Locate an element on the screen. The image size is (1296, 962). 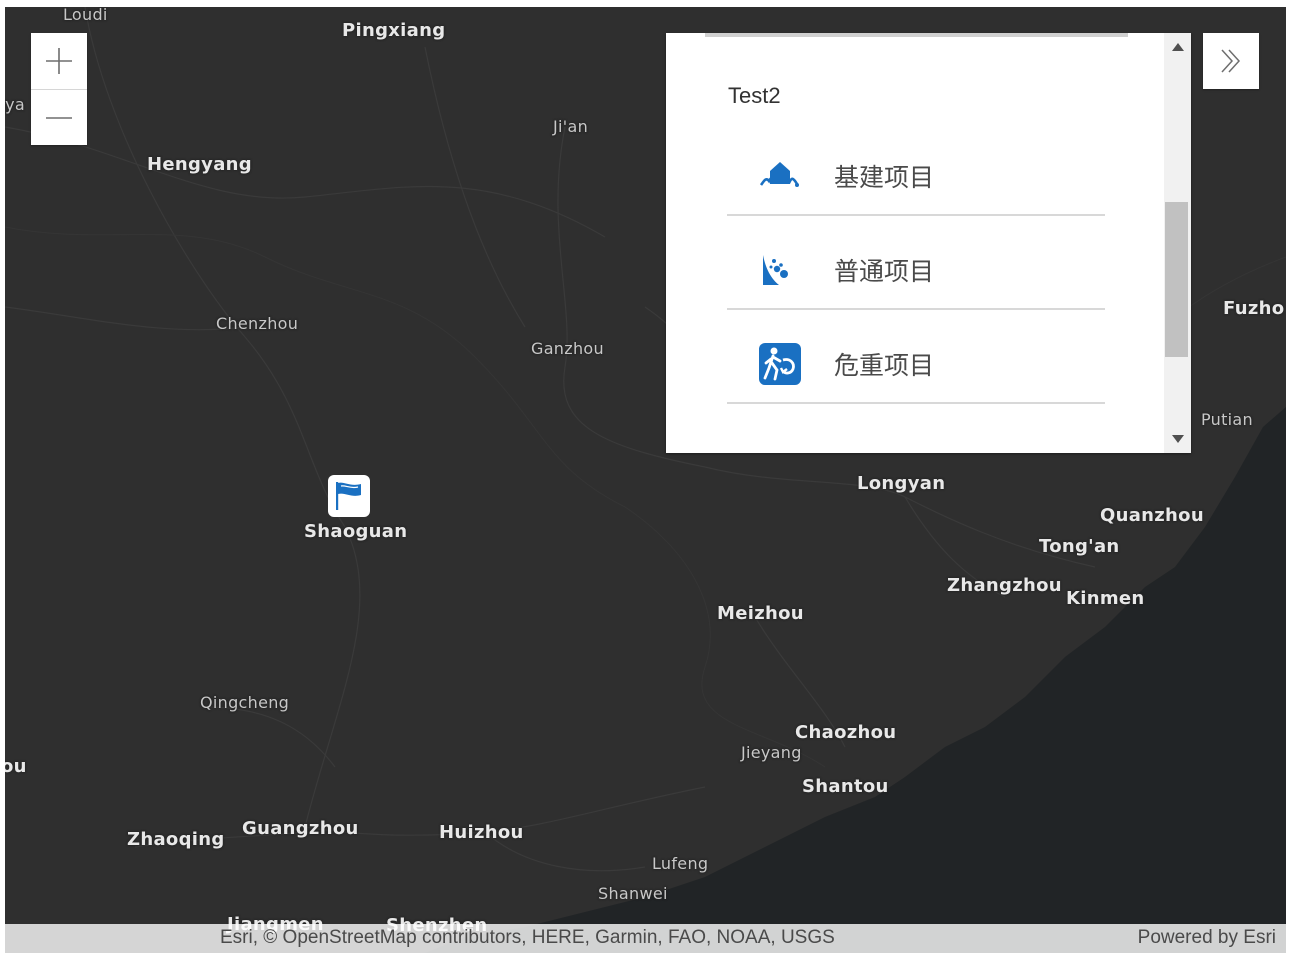
scroll-down-button is located at coordinates (1177, 439).